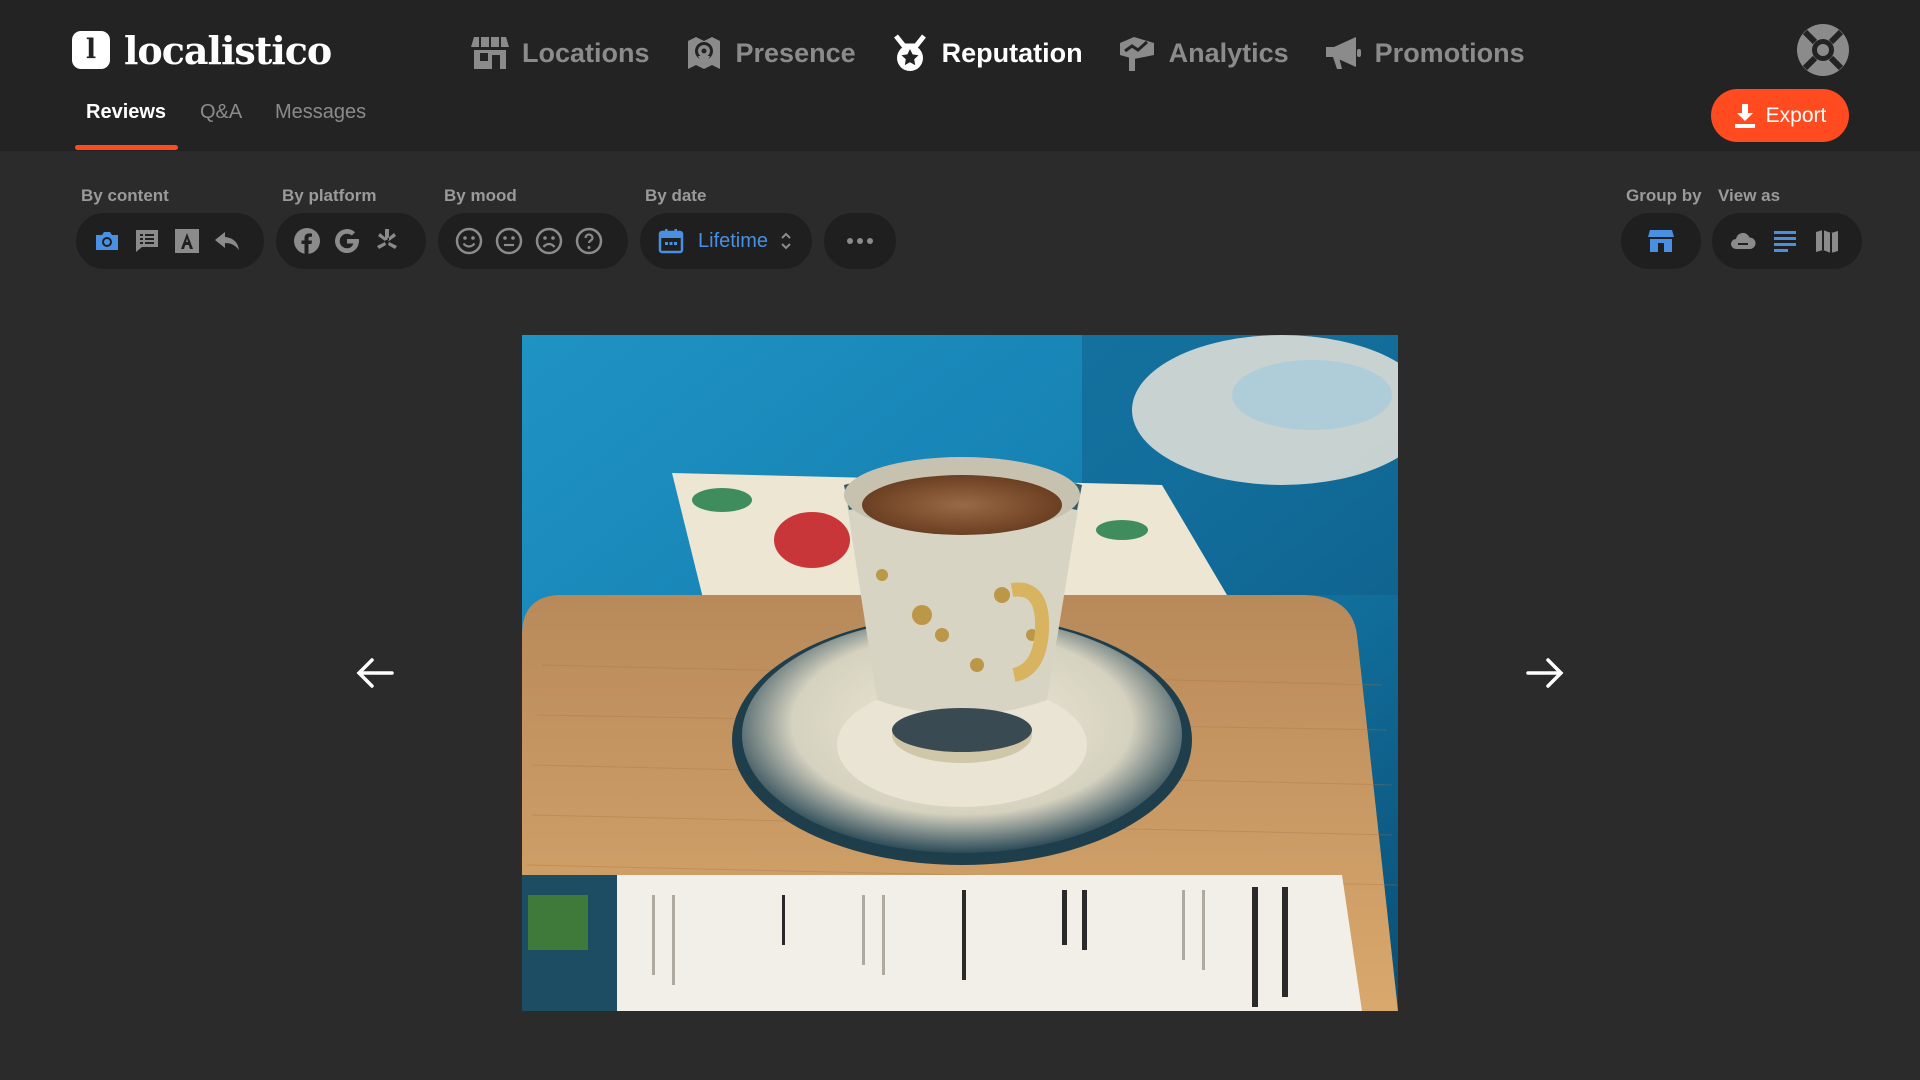 The height and width of the screenshot is (1080, 1920). Describe the element at coordinates (125, 195) in the screenshot. I see `filter-label-content: By content` at that location.